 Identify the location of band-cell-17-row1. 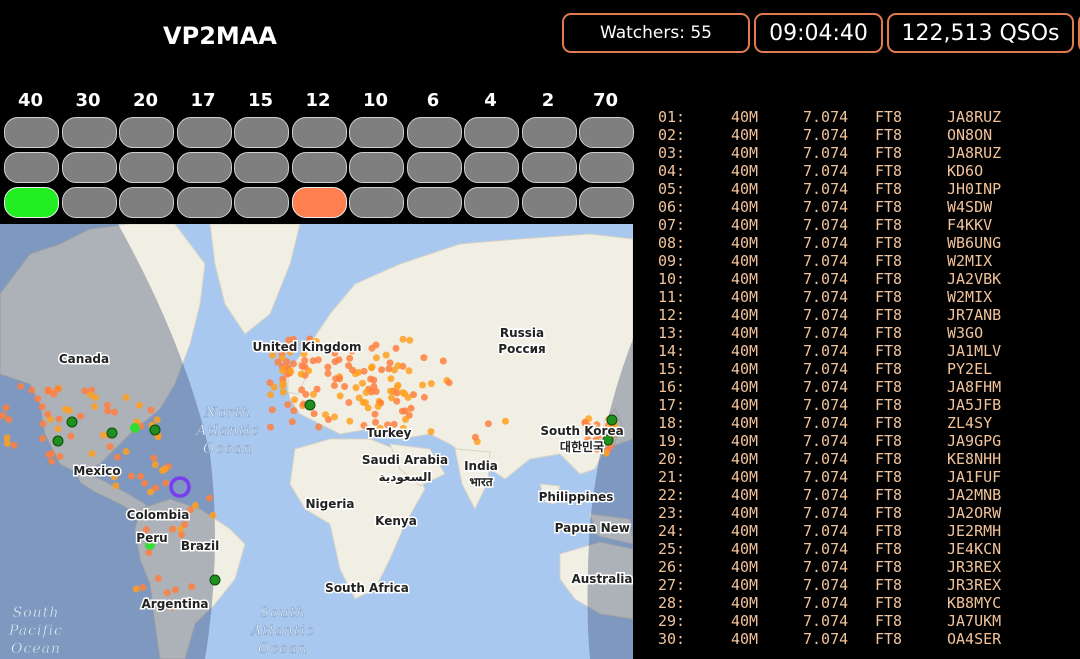
(204, 132).